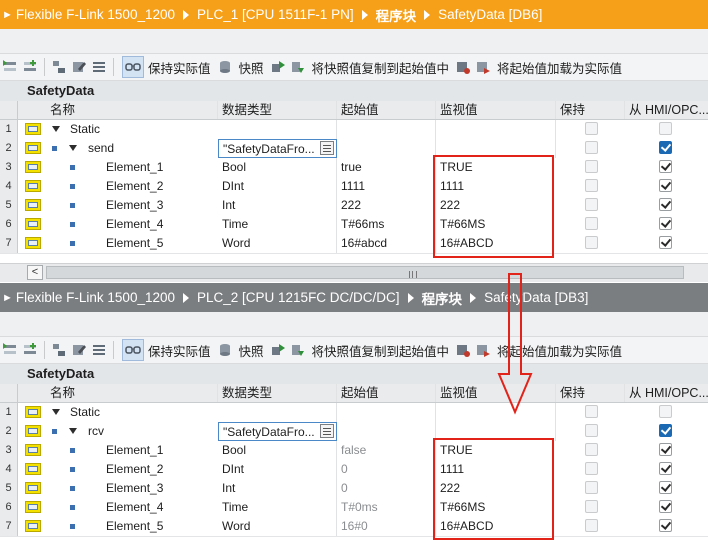 The height and width of the screenshot is (542, 708). I want to click on scrollbar-thumb, so click(365, 272).